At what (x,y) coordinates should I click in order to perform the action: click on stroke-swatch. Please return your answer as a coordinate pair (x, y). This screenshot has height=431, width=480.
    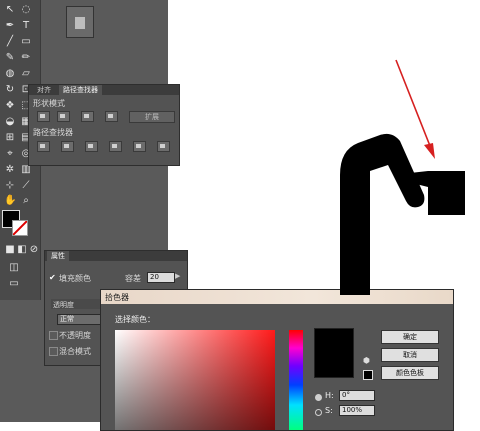
    Looking at the image, I should click on (20, 228).